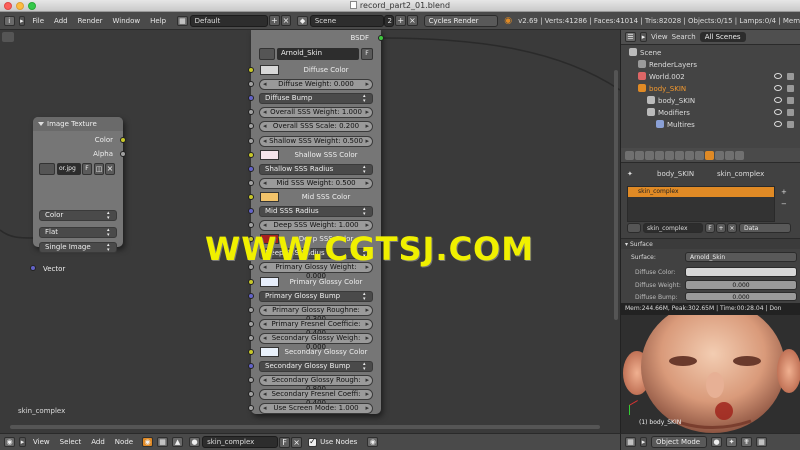  Describe the element at coordinates (8, 6) in the screenshot. I see `close-window-button` at that location.